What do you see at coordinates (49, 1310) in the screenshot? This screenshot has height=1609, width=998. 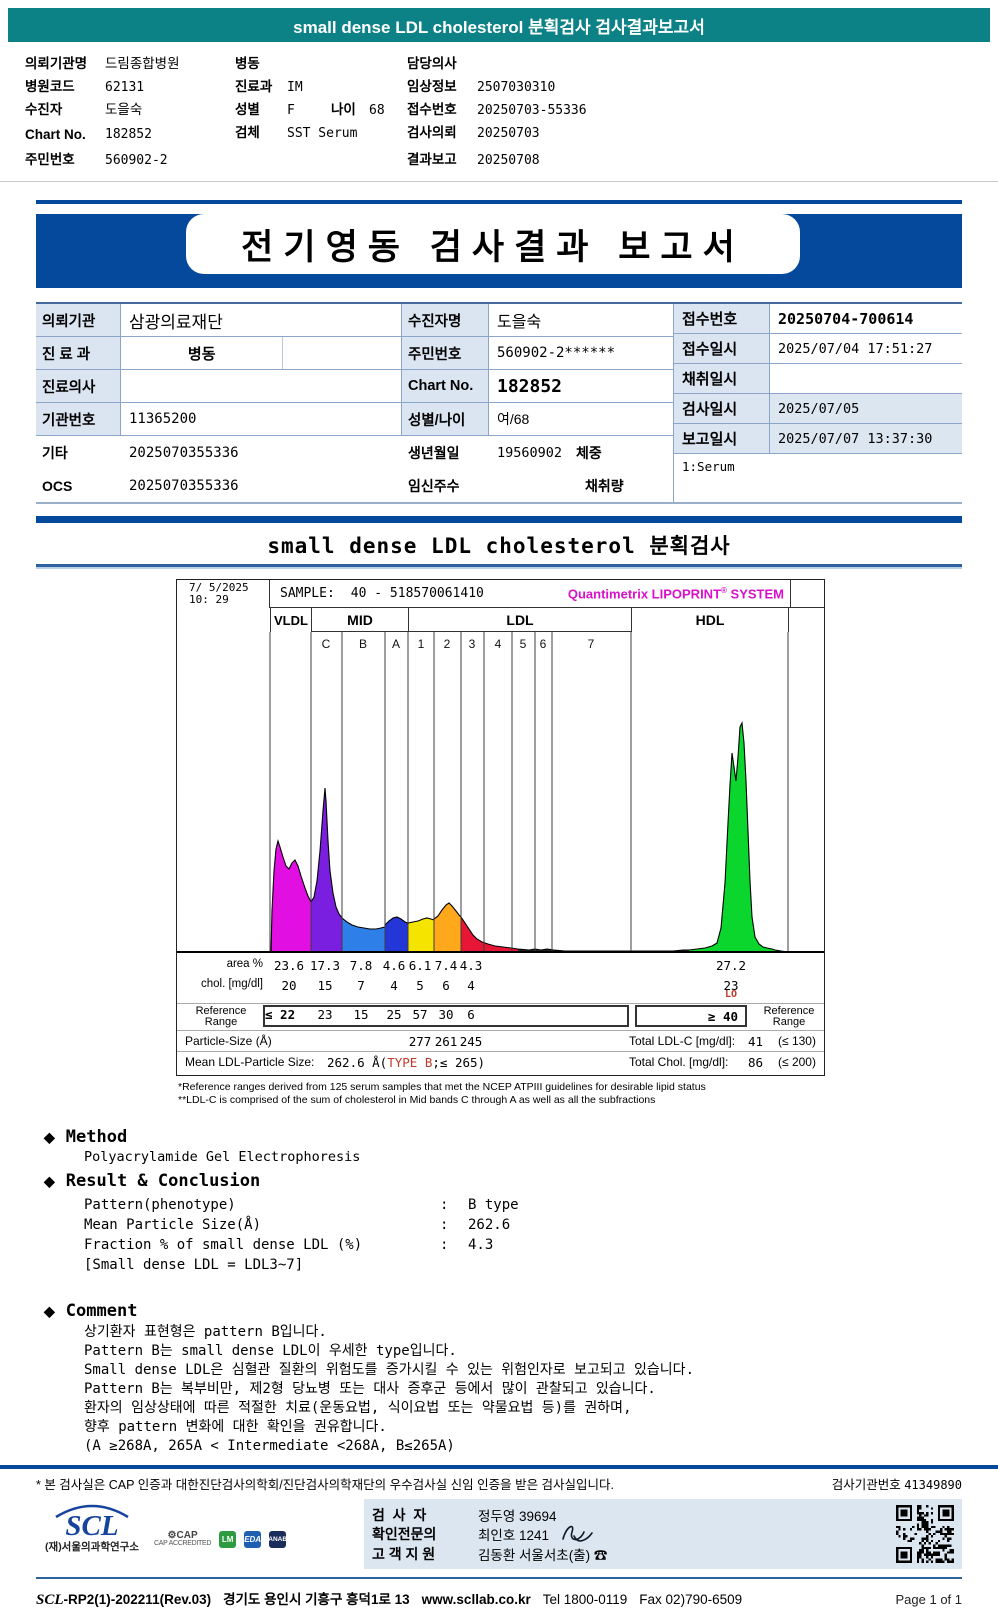 I see `diamond-icon: ◆` at bounding box center [49, 1310].